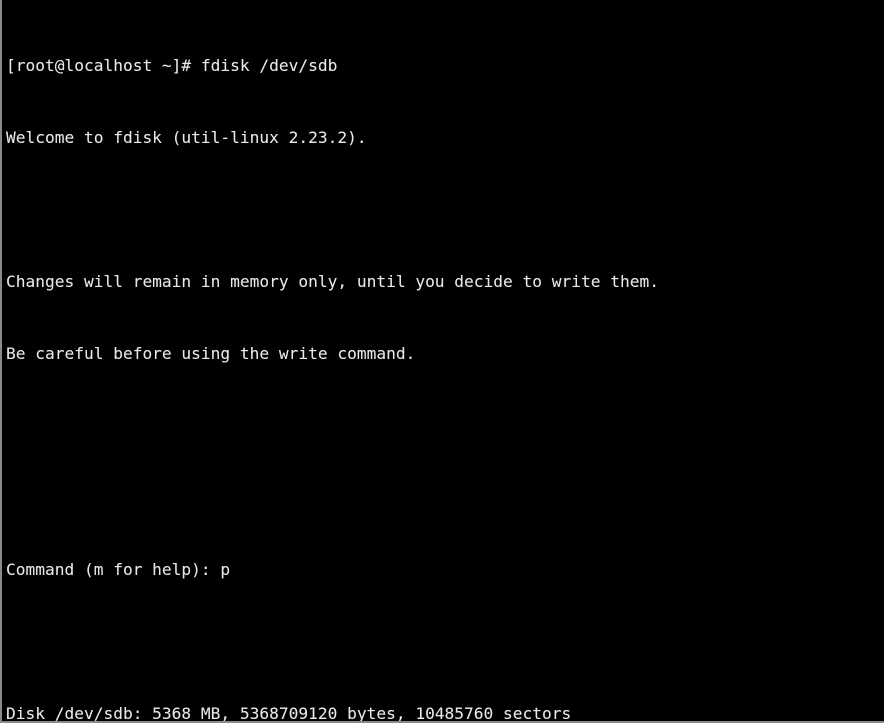 The height and width of the screenshot is (723, 884). What do you see at coordinates (118, 569) in the screenshot?
I see `terminal-line-command-print: Command (m for help): p` at bounding box center [118, 569].